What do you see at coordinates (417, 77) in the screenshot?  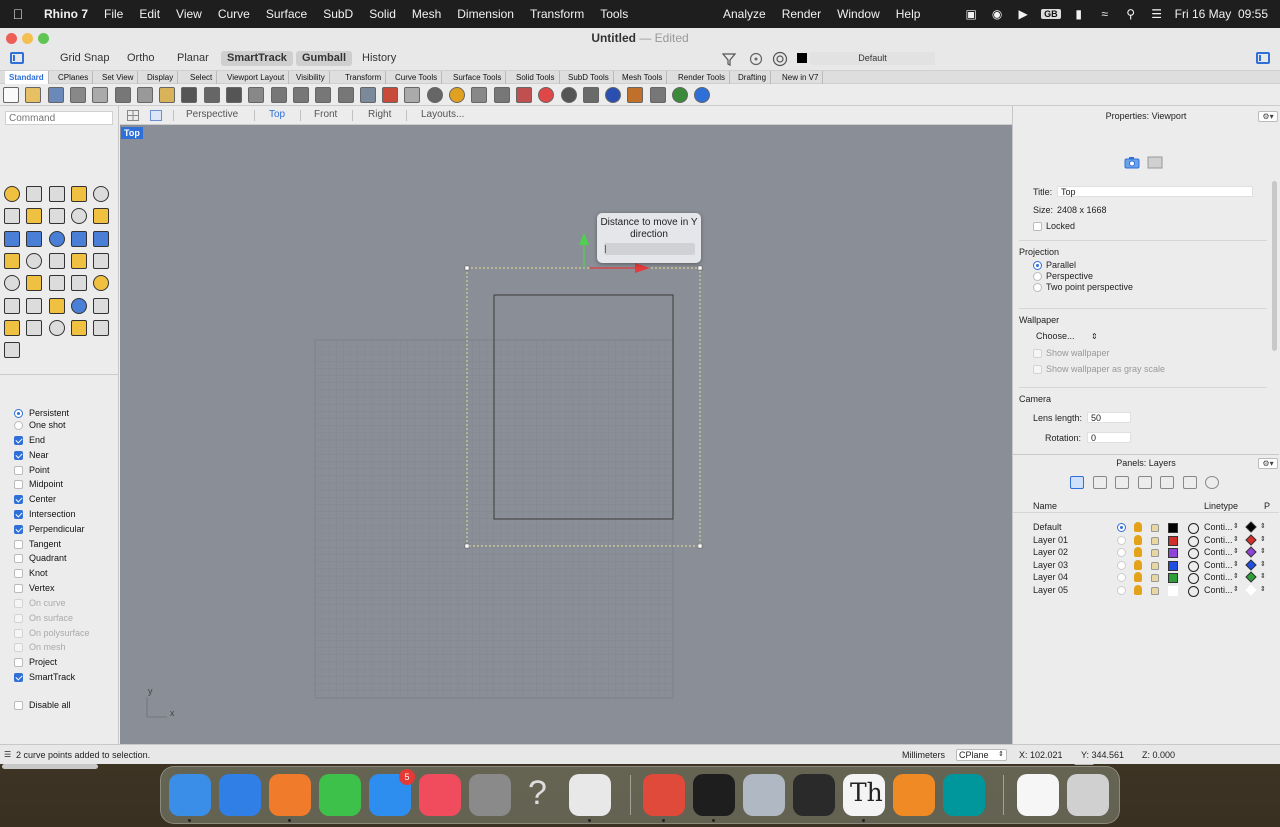 I see `toolbar-tab-curve-tools: Curve Tools` at bounding box center [417, 77].